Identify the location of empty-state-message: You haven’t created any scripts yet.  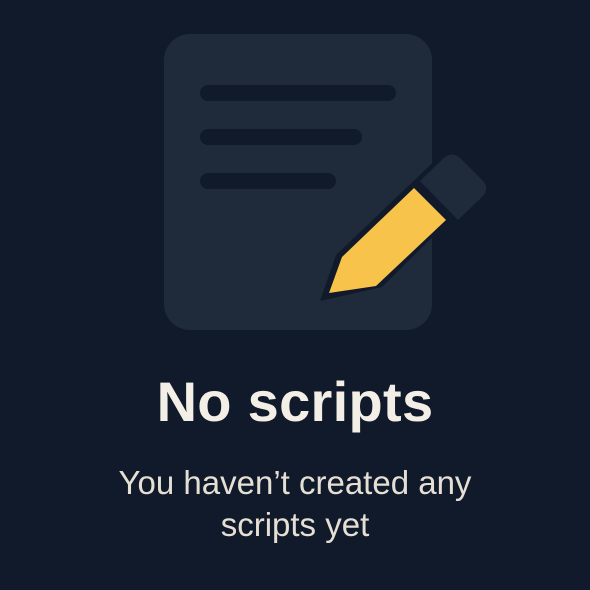
(295, 503).